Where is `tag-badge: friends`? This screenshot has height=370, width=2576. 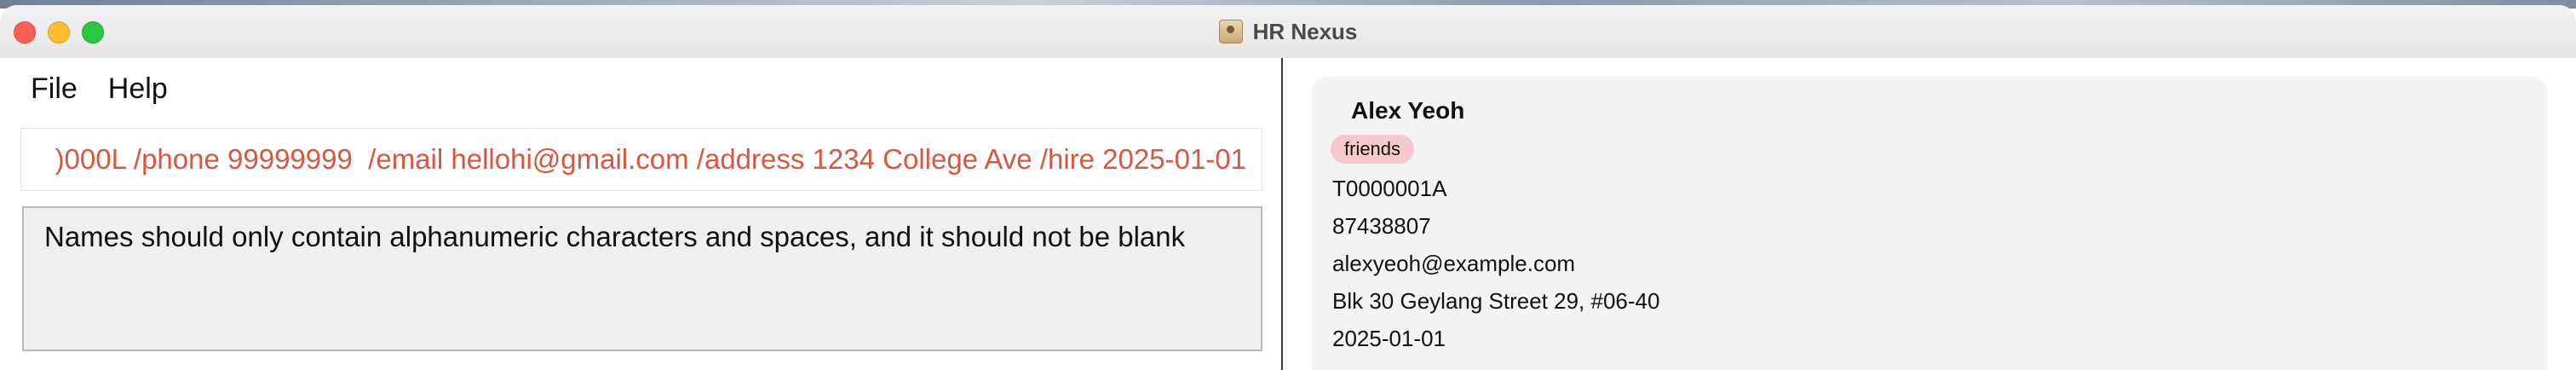
tag-badge: friends is located at coordinates (1373, 149).